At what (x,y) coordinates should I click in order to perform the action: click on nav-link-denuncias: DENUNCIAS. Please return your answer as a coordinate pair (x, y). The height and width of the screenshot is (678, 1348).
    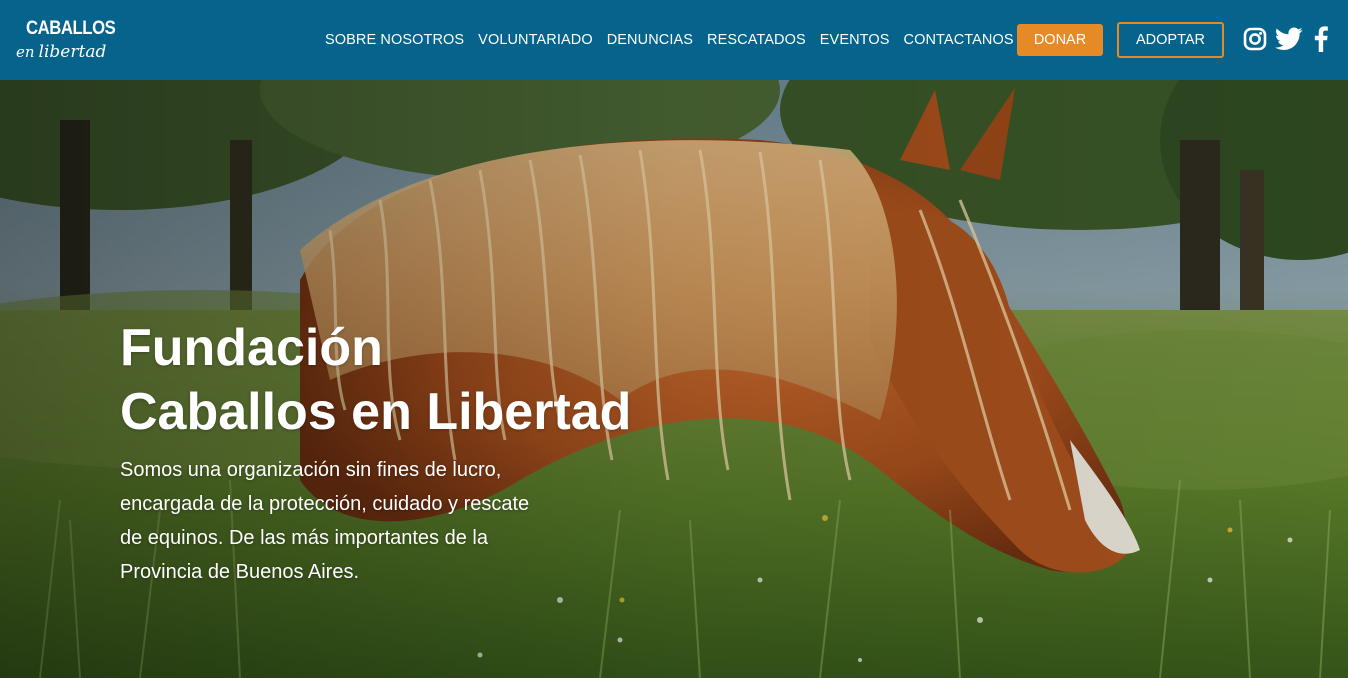
    Looking at the image, I should click on (650, 40).